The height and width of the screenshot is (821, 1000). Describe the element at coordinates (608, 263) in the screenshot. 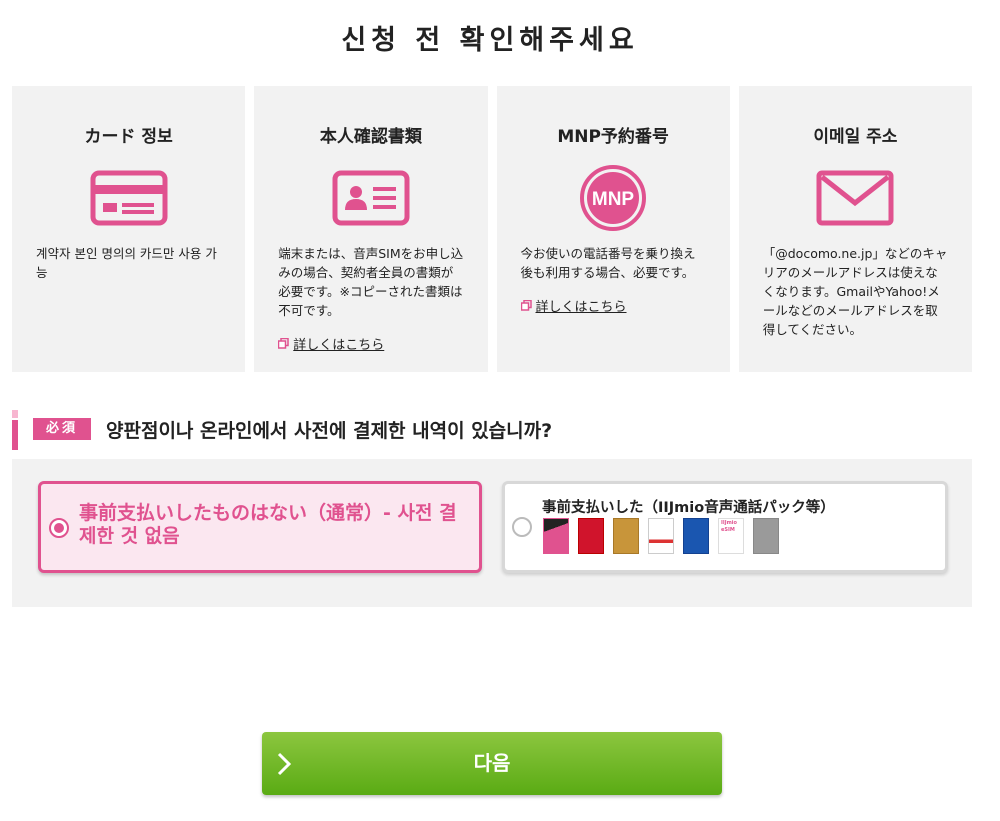

I see `card-text: 今お使いの電話番号を乗り換え後も利用する場合、必要です。` at that location.